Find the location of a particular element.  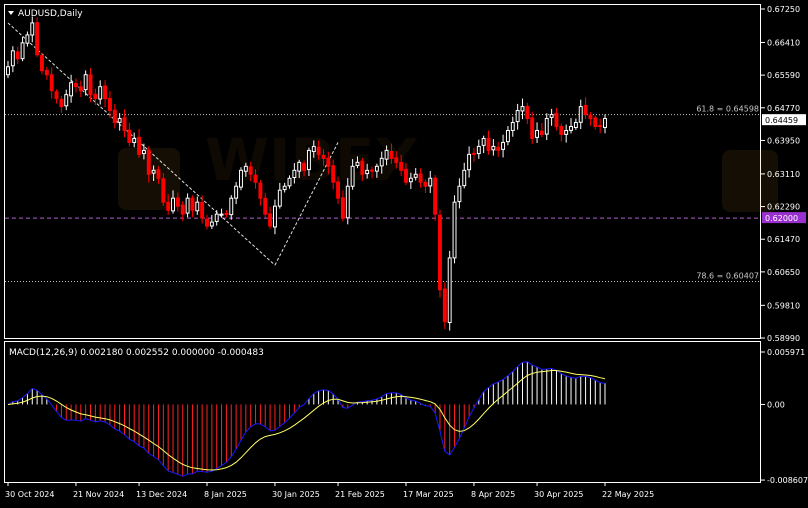

price-axis-label: 0.63110 is located at coordinates (783, 174).